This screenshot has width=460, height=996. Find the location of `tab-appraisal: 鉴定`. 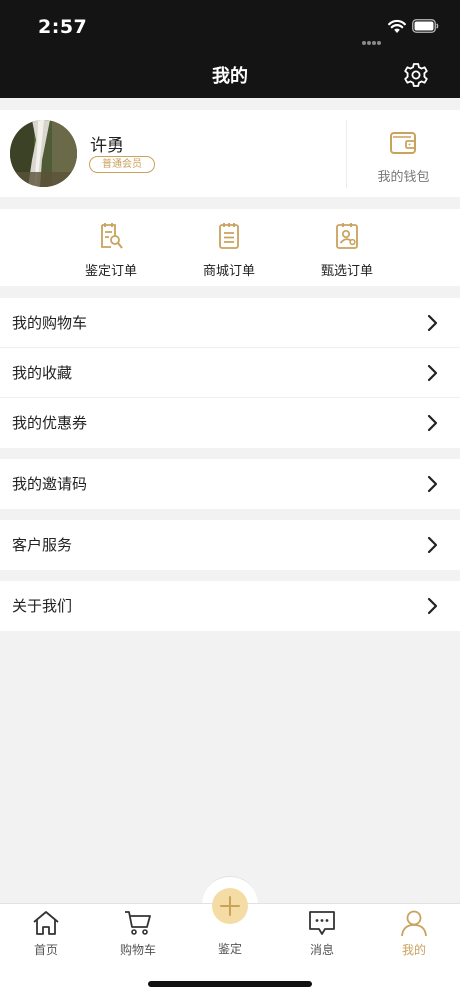

tab-appraisal: 鉴定 is located at coordinates (230, 920).